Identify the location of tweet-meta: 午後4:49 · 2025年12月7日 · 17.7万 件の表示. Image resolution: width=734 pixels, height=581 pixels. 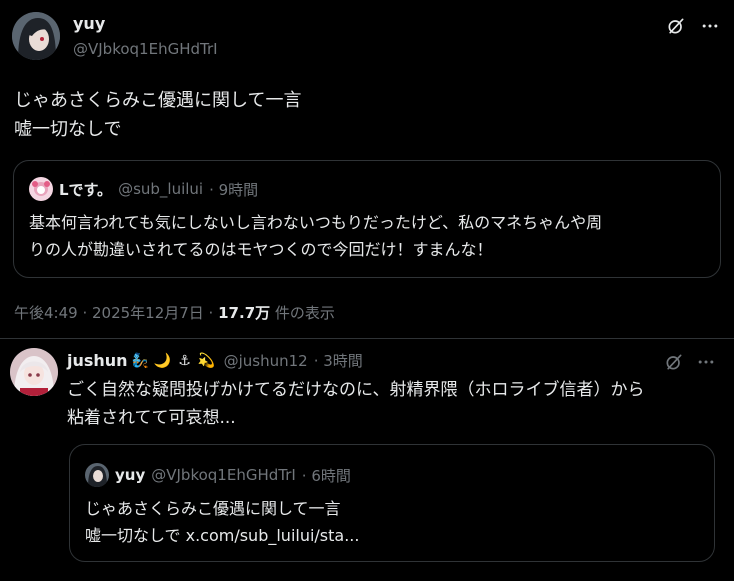
(174, 312).